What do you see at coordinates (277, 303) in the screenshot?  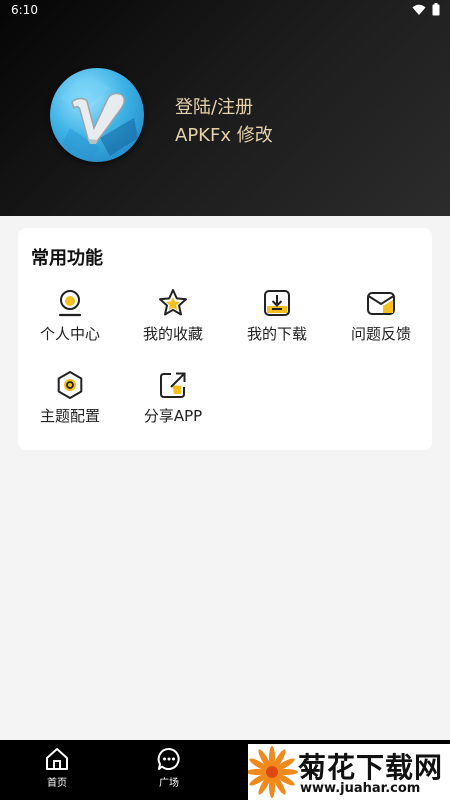 I see `download-icon` at bounding box center [277, 303].